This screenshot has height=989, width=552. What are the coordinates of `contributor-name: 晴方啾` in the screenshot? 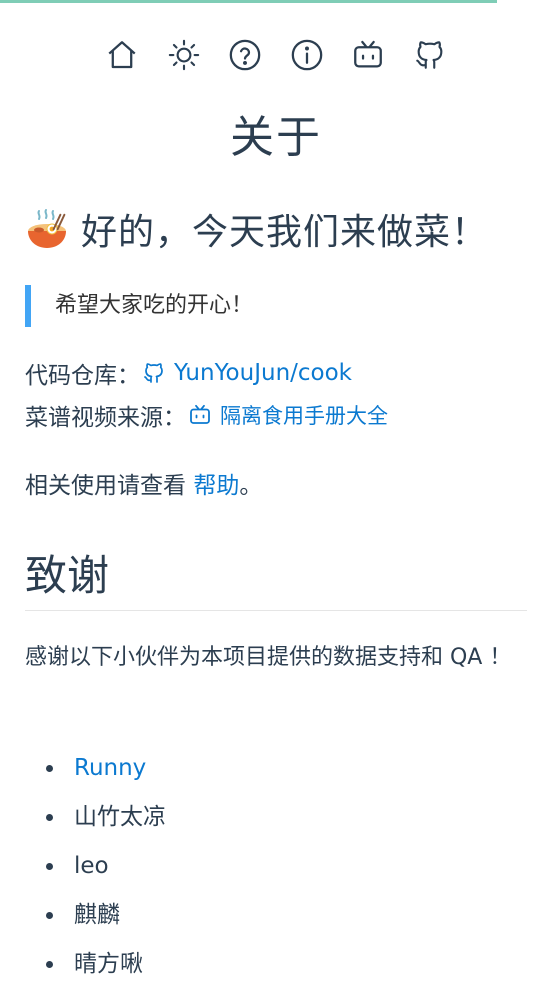 It's located at (108, 964).